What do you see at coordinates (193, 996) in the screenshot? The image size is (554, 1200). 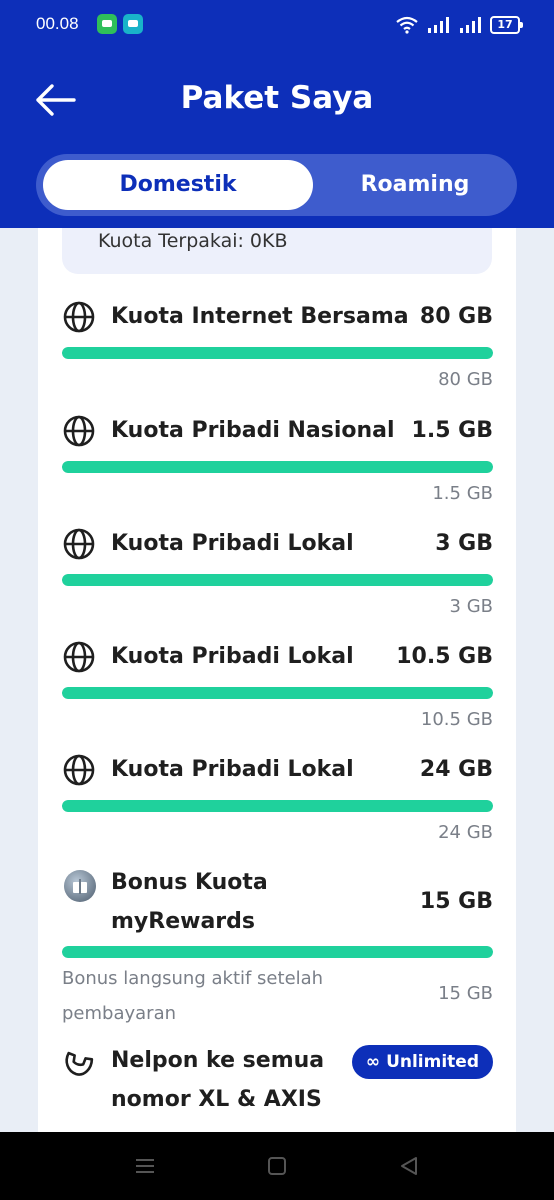 I see `bonus-note: Bonus langsung aktif setelah pembayaran` at bounding box center [193, 996].